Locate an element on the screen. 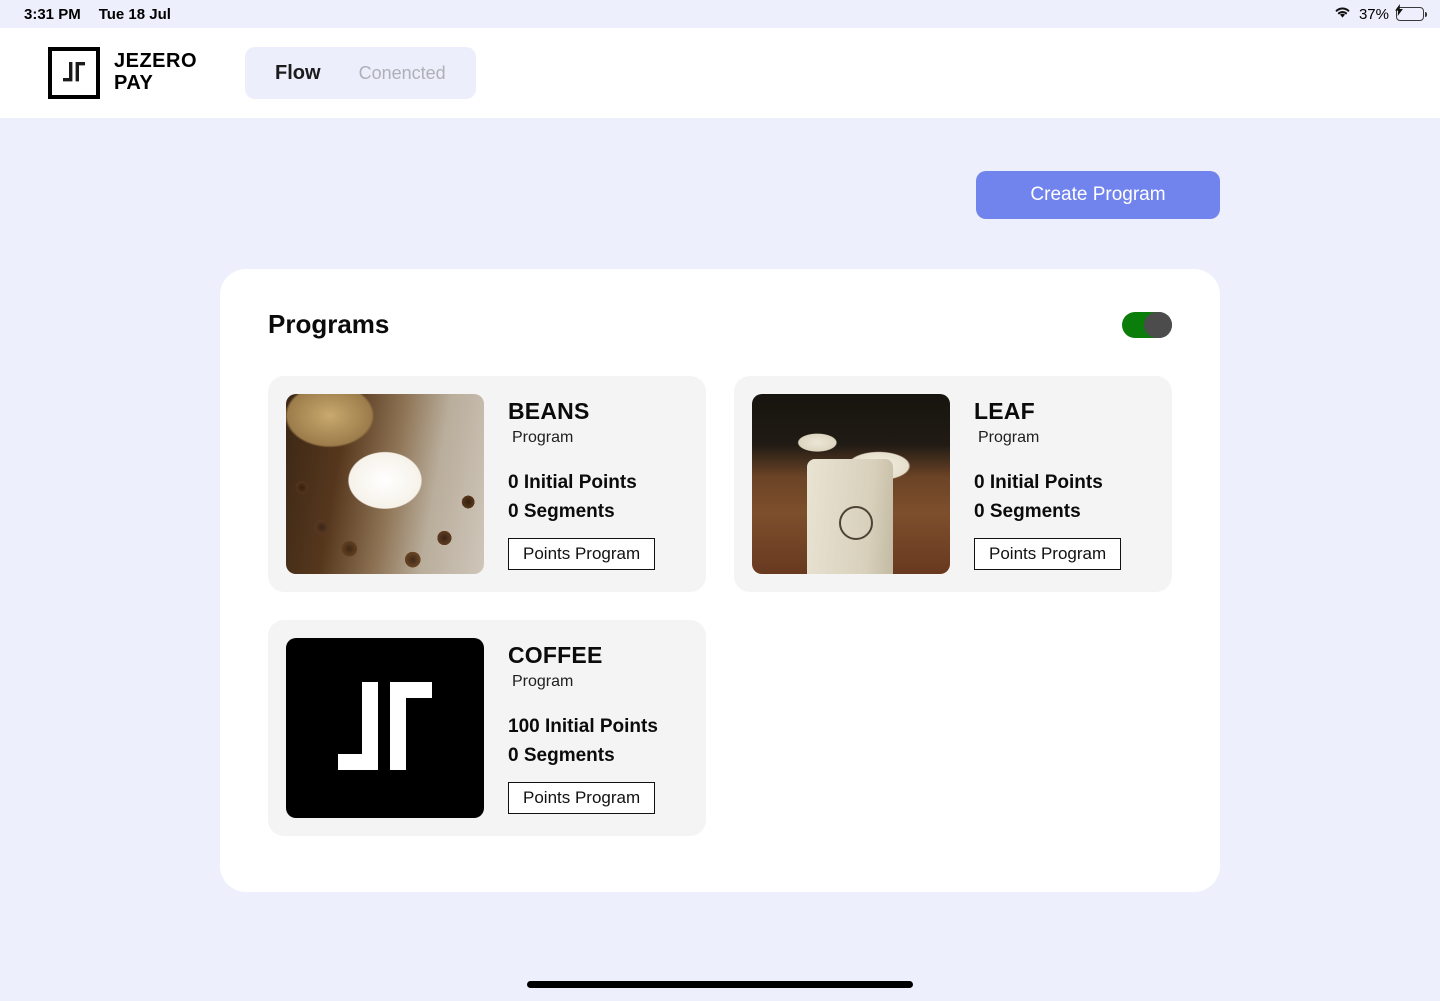  app-header: JEZERO PAY Flow Conencted is located at coordinates (720, 73).